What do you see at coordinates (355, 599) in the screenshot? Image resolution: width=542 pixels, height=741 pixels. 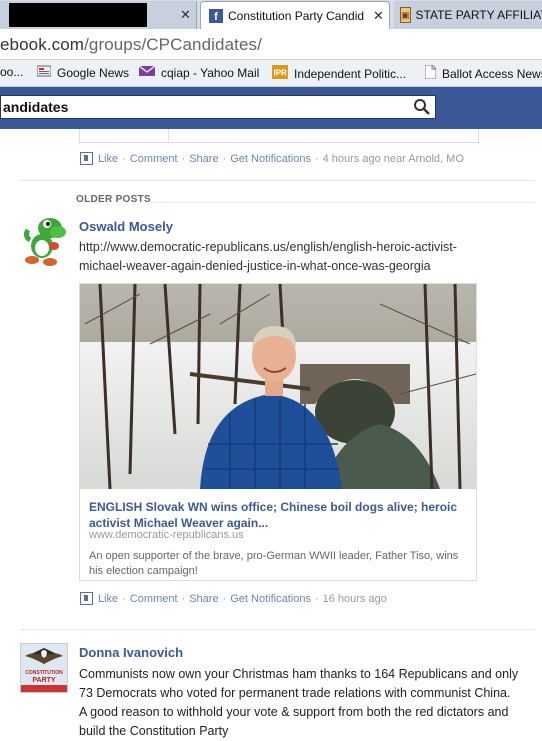 I see `post-timestamp: 16 hours ago` at bounding box center [355, 599].